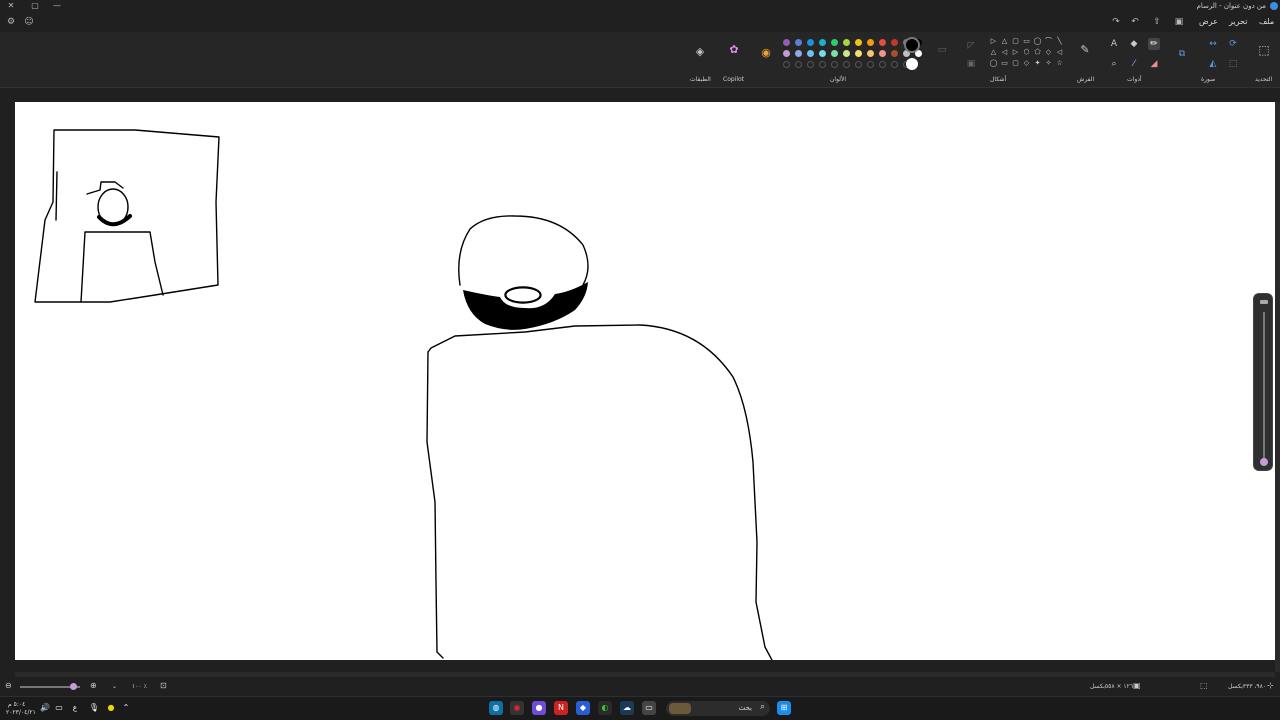 The width and height of the screenshot is (1280, 720). Describe the element at coordinates (1026, 63) in the screenshot. I see `shape-icon: ◇` at that location.